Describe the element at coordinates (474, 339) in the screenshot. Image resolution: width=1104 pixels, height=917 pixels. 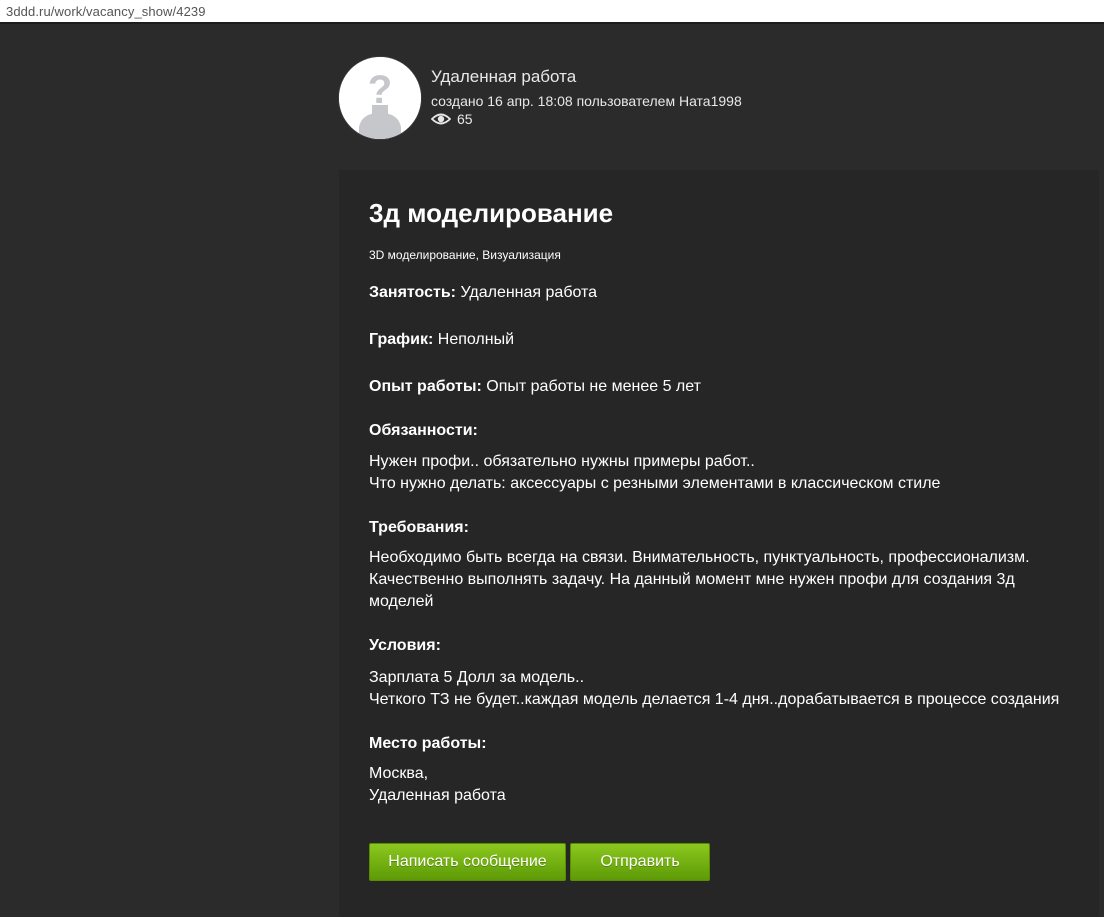
I see `schedule-value: Неполный` at that location.